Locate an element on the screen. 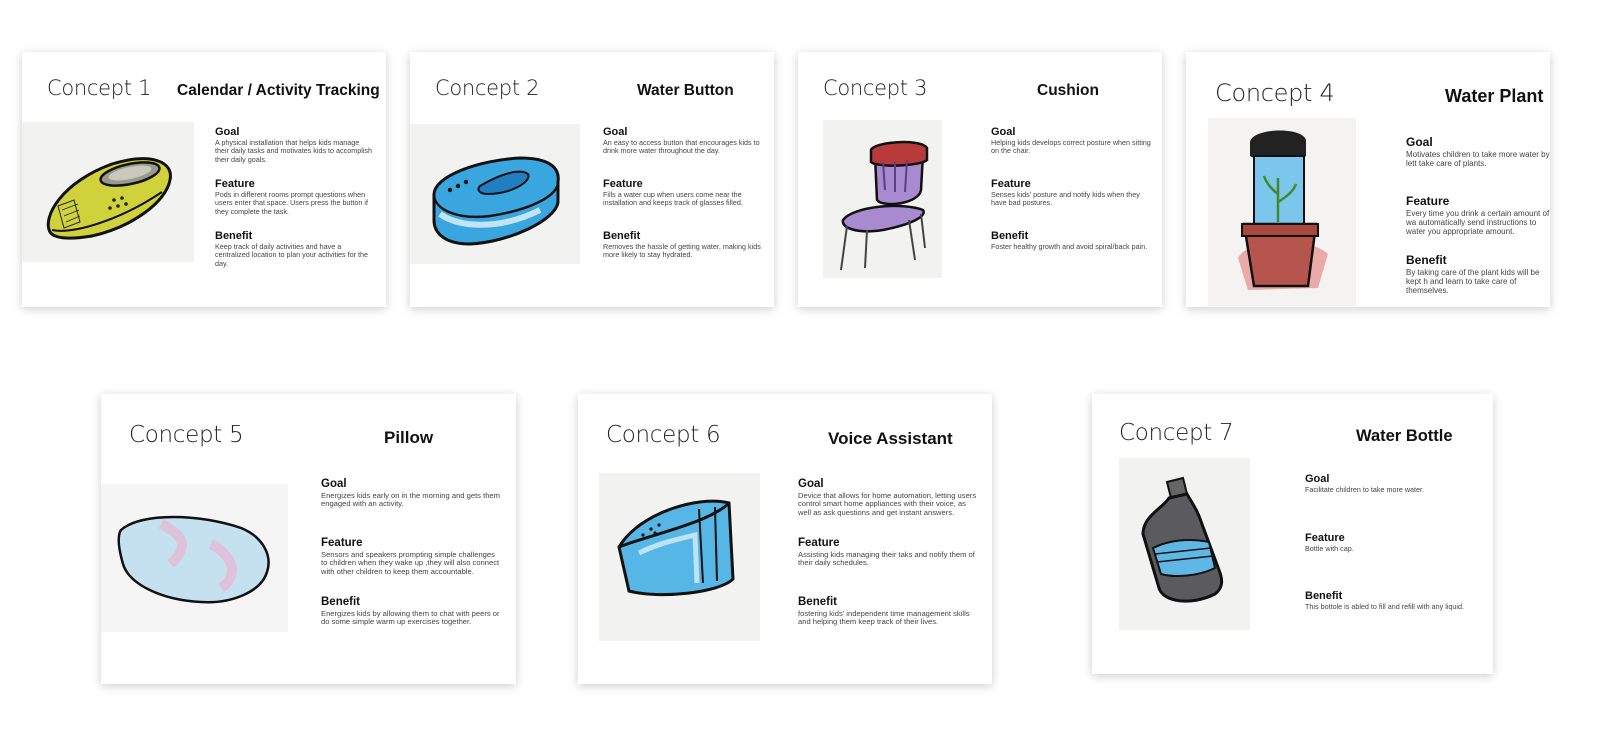 The width and height of the screenshot is (1622, 756). pillow-sketch is located at coordinates (194, 558).